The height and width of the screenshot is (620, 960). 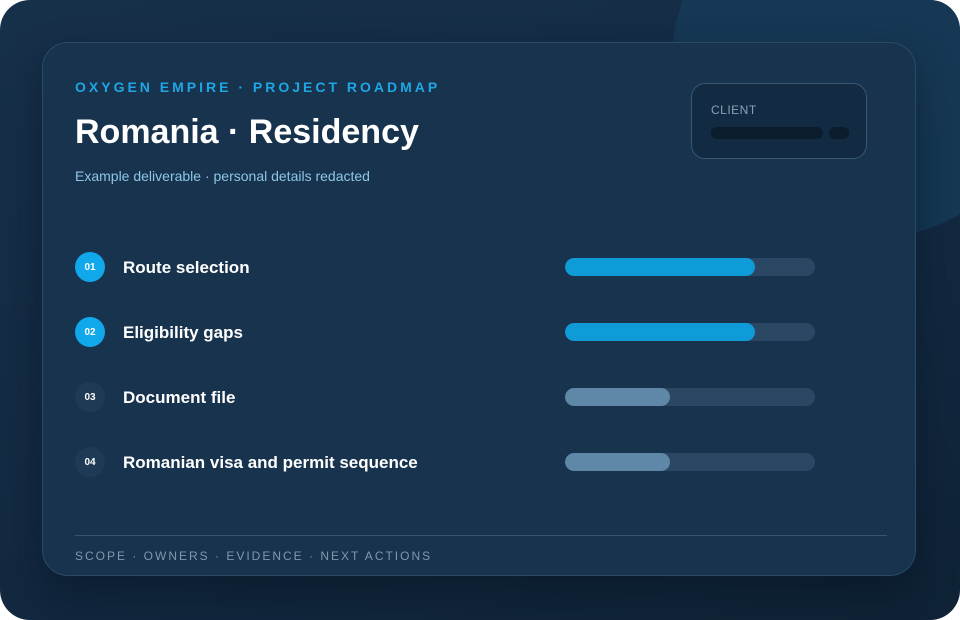 What do you see at coordinates (179, 397) in the screenshot?
I see `step-label: Document file` at bounding box center [179, 397].